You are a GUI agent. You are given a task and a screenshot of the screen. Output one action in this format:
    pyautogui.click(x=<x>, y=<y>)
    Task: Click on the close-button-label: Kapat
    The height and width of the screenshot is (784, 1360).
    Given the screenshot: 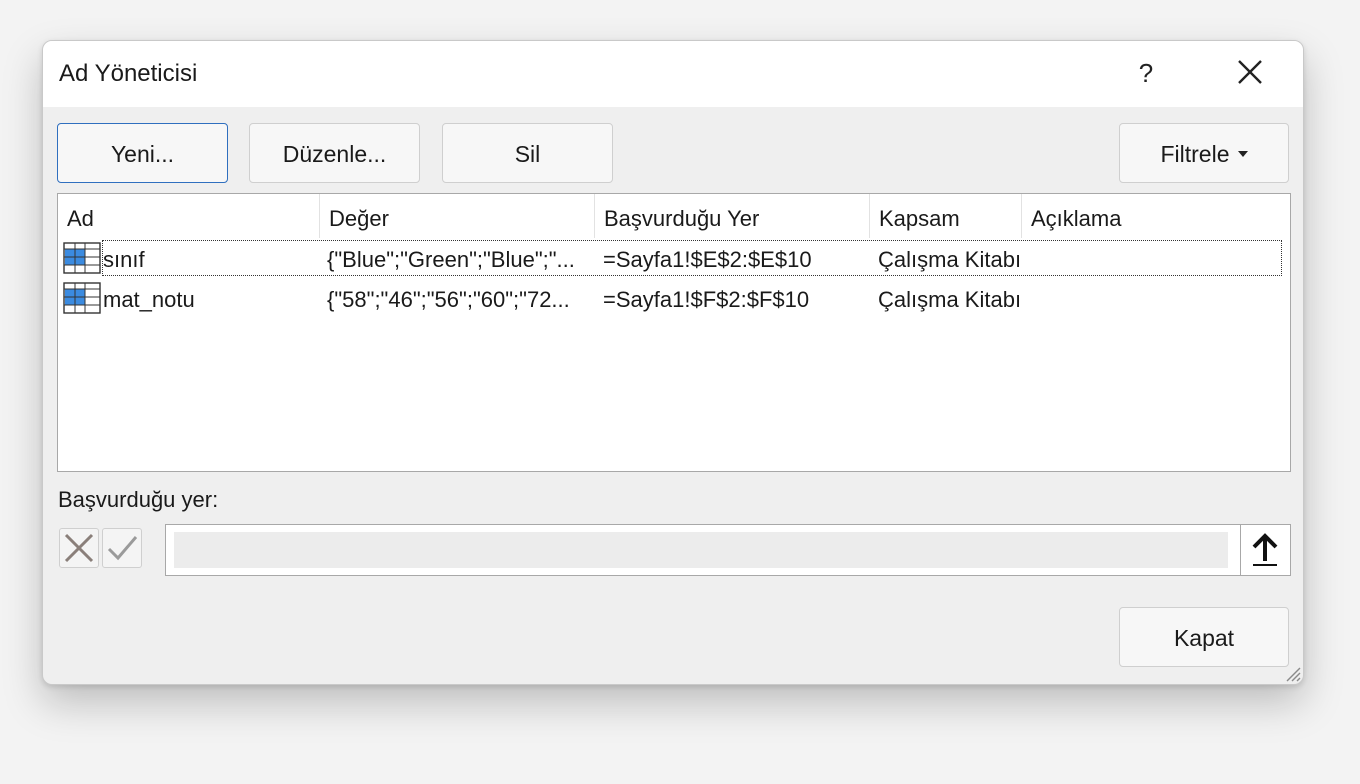 What is the action you would take?
    pyautogui.click(x=1204, y=638)
    